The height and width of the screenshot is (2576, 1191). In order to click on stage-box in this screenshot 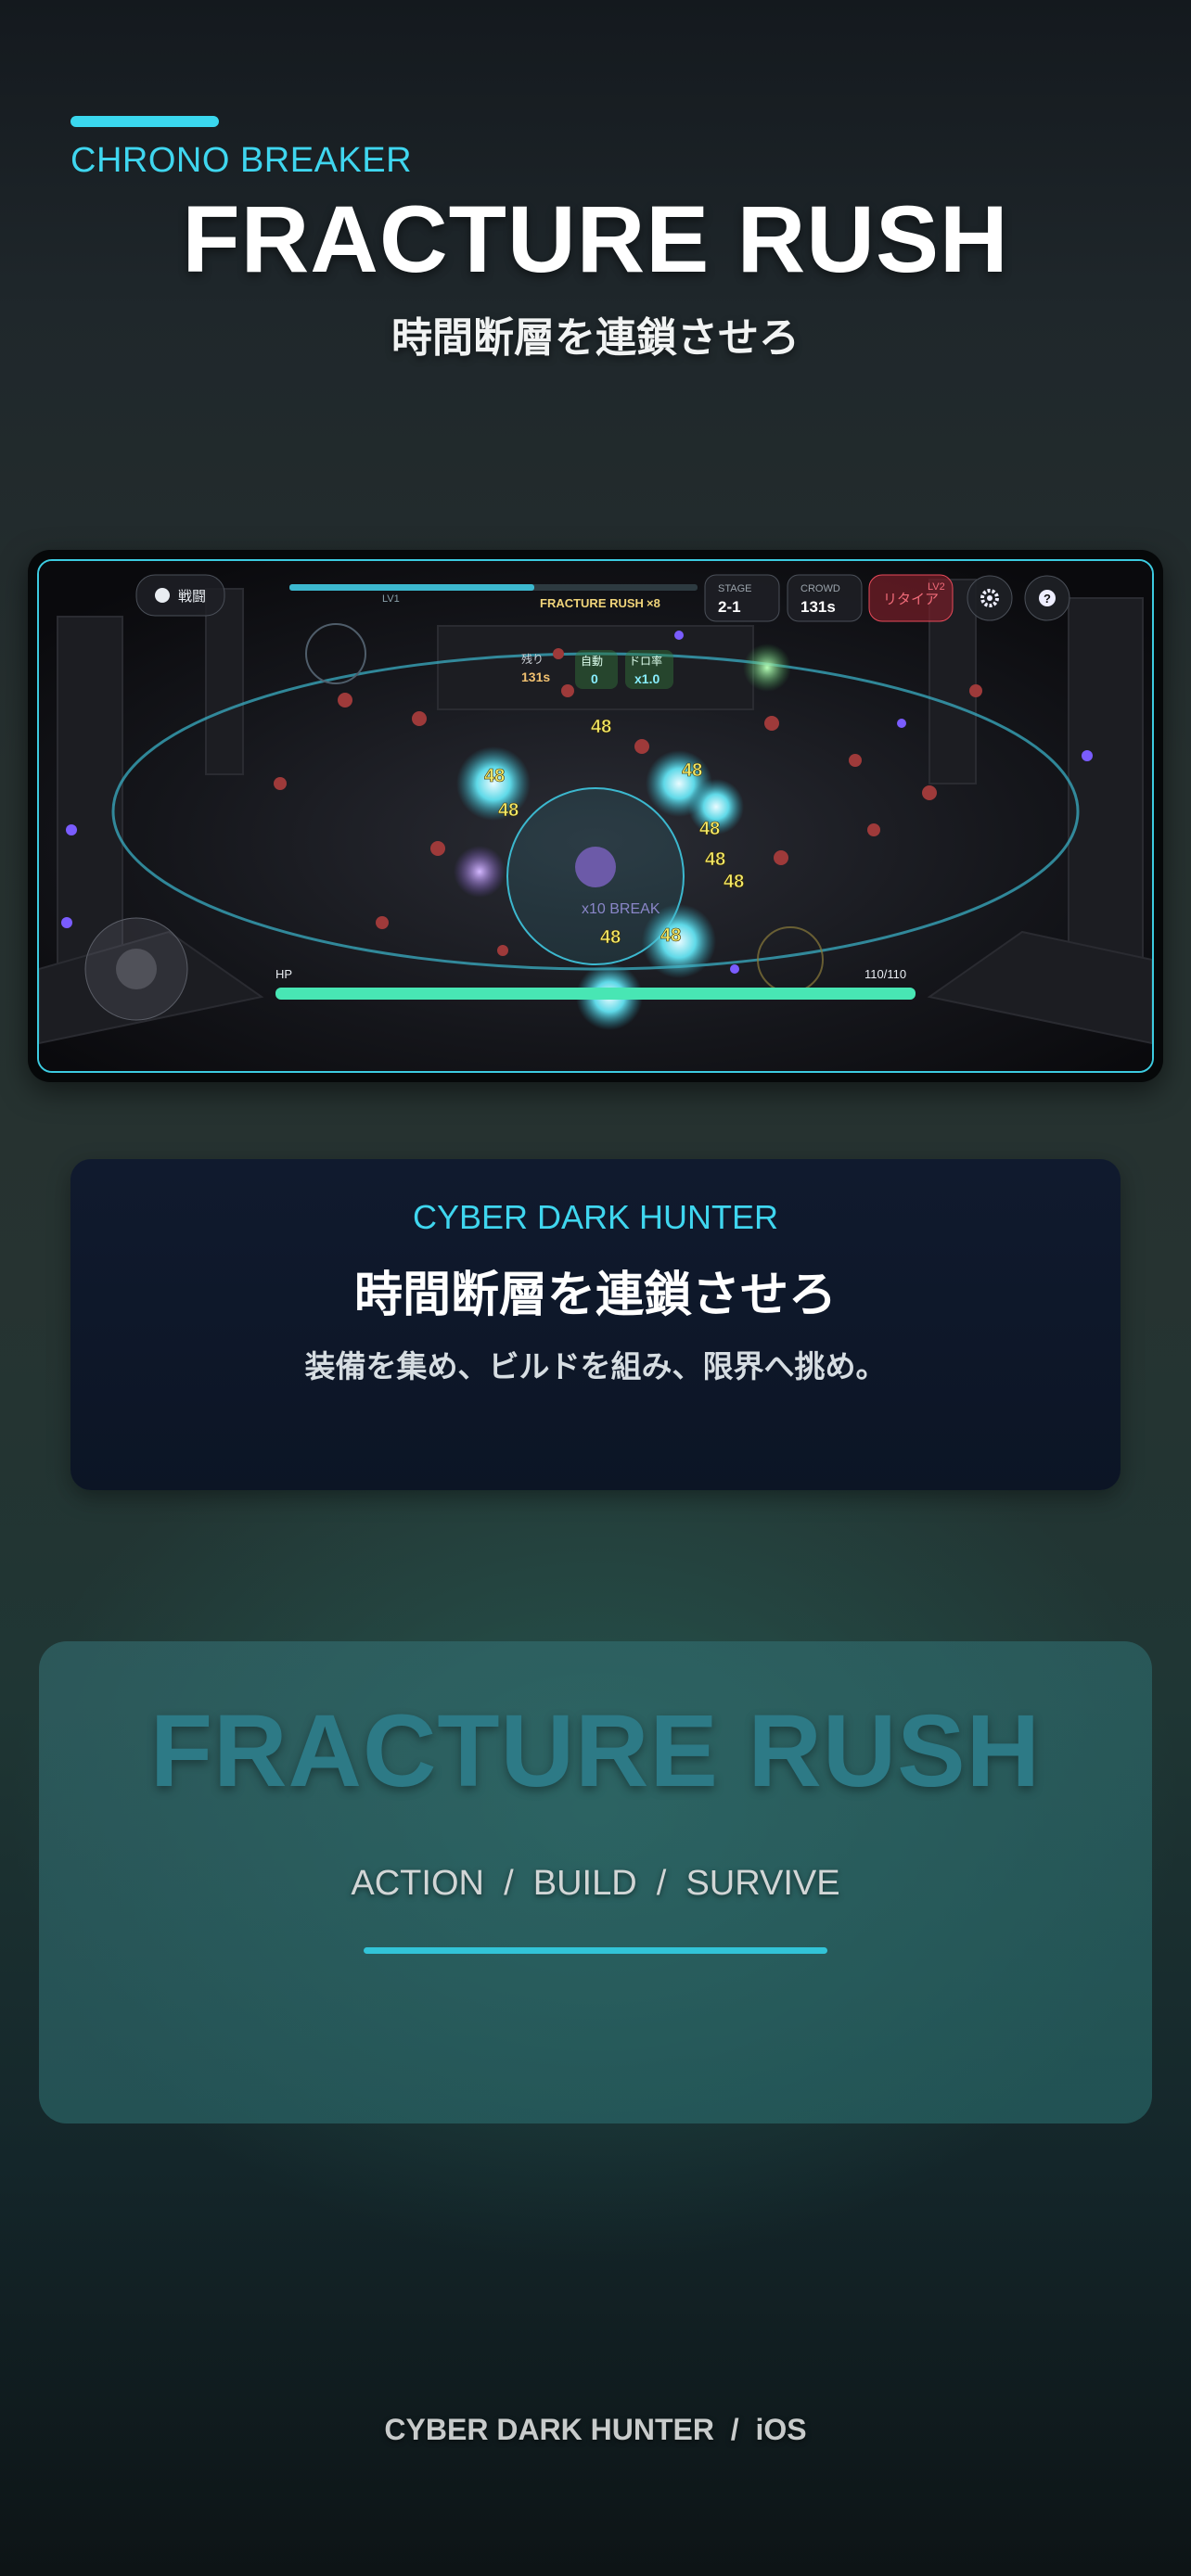, I will do `click(742, 598)`.